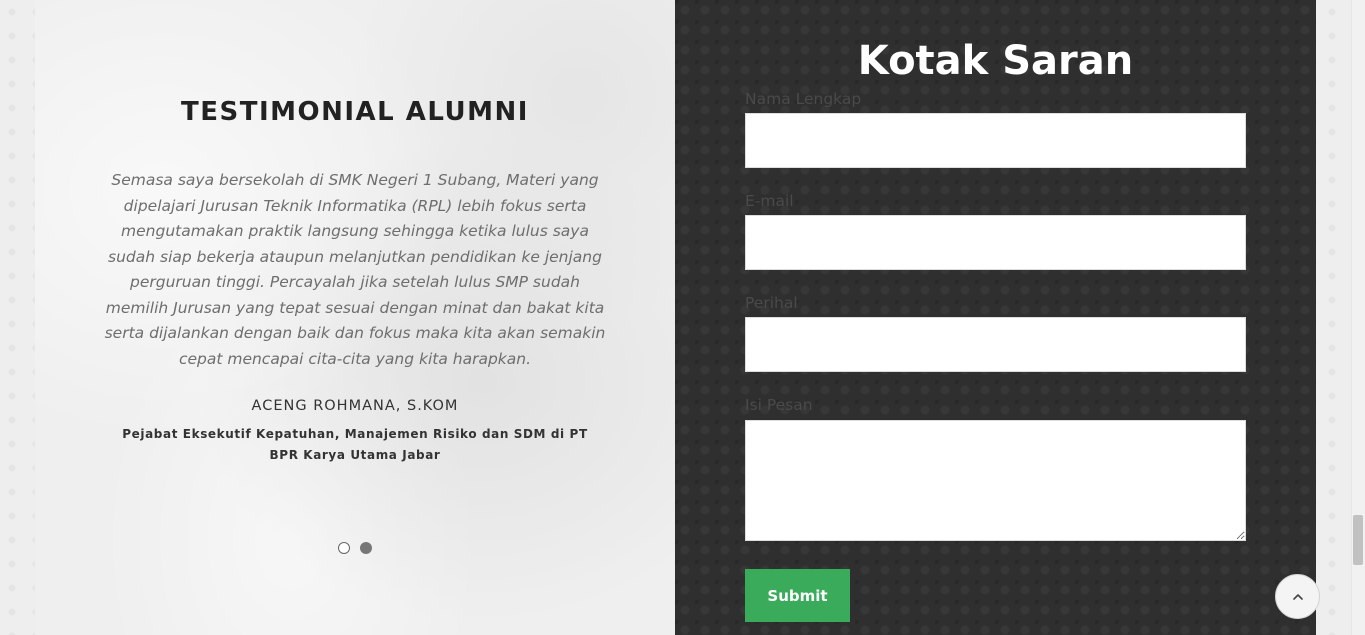 Image resolution: width=1365 pixels, height=635 pixels. Describe the element at coordinates (803, 99) in the screenshot. I see `name-label: Nama Lengkap` at that location.